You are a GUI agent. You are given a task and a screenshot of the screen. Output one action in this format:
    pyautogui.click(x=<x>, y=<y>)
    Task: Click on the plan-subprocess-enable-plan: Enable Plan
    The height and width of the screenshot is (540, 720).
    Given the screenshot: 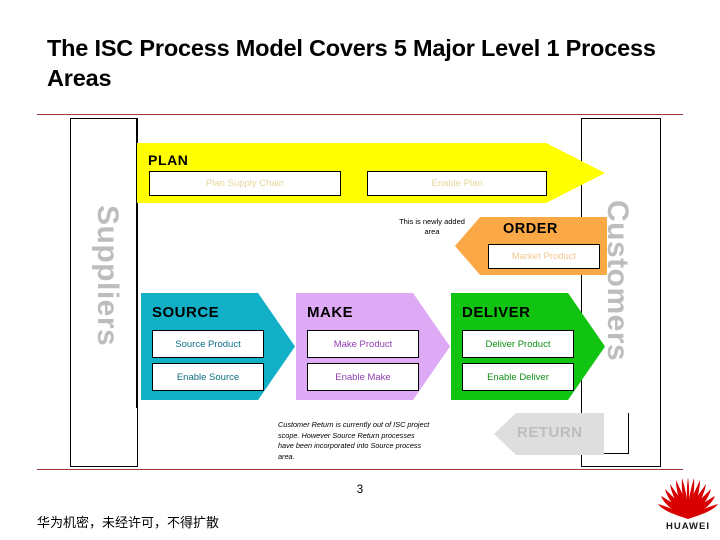 What is the action you would take?
    pyautogui.click(x=457, y=183)
    